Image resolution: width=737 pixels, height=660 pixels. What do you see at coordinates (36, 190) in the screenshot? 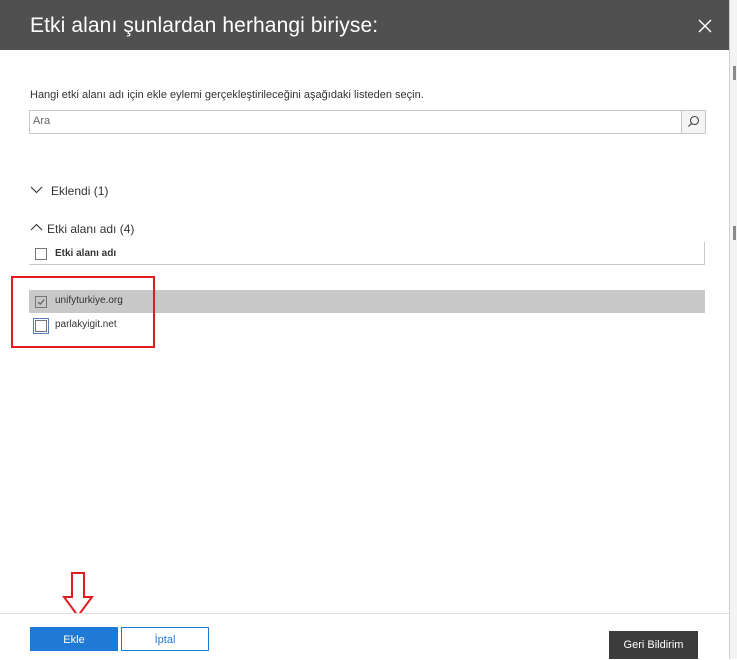
I see `chevron-down-icon` at bounding box center [36, 190].